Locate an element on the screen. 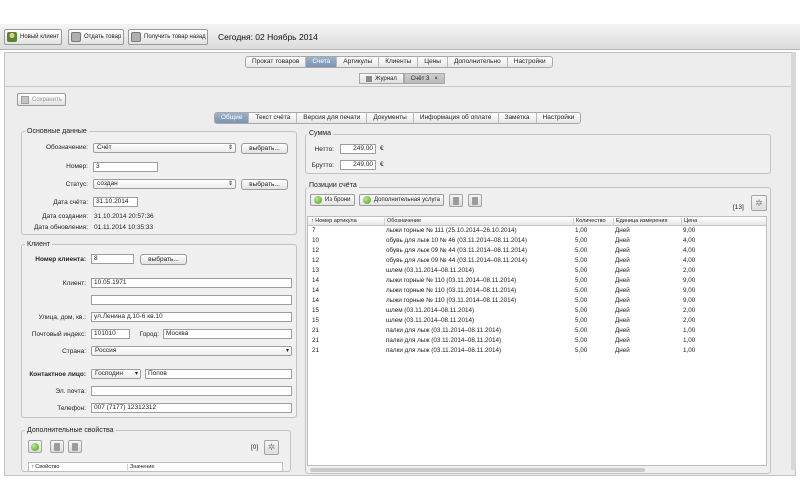 This screenshot has width=800, height=500. gross-value: 249,00 is located at coordinates (358, 165).